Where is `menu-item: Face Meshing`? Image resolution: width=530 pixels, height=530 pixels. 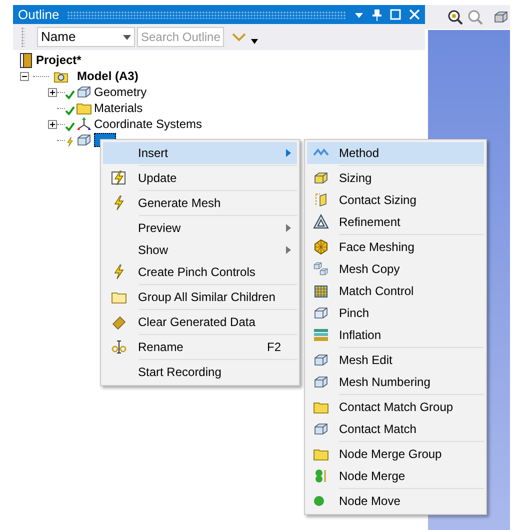 menu-item: Face Meshing is located at coordinates (395, 247).